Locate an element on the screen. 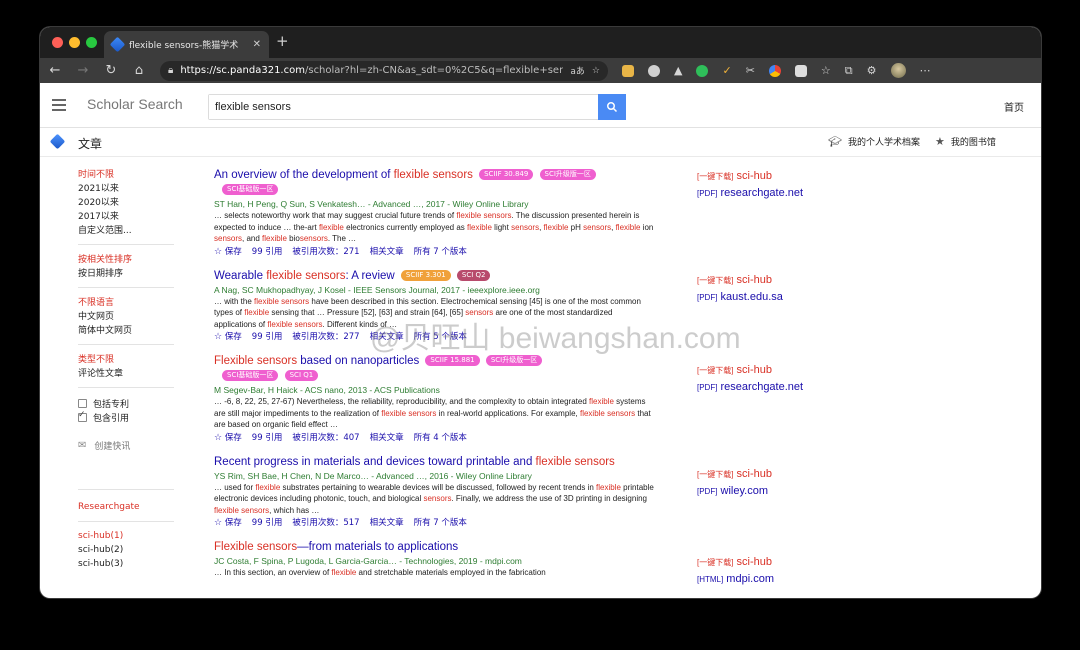 The image size is (1080, 650). checkbox is located at coordinates (82, 403).